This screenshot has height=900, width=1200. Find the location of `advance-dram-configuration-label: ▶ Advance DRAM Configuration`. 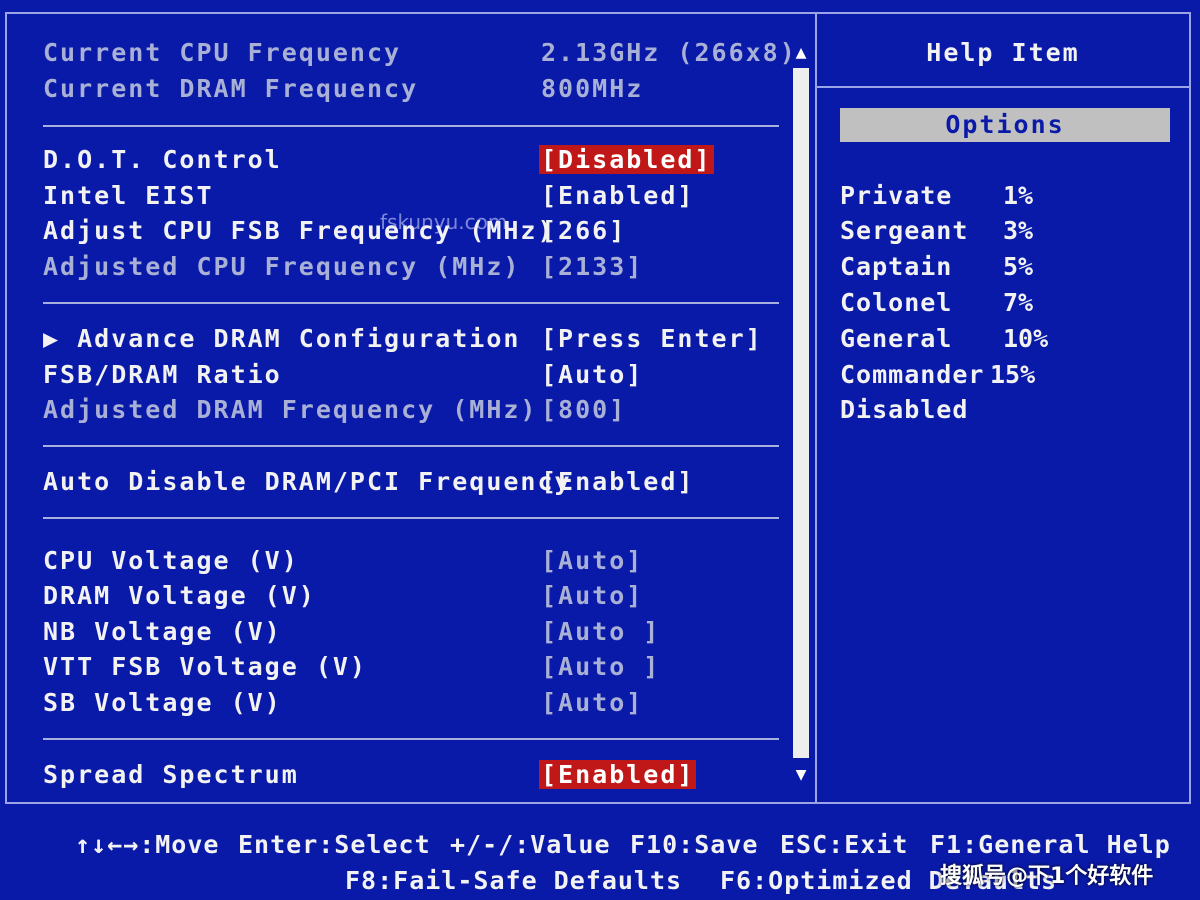

advance-dram-configuration-label: ▶ Advance DRAM Configuration is located at coordinates (281, 338).